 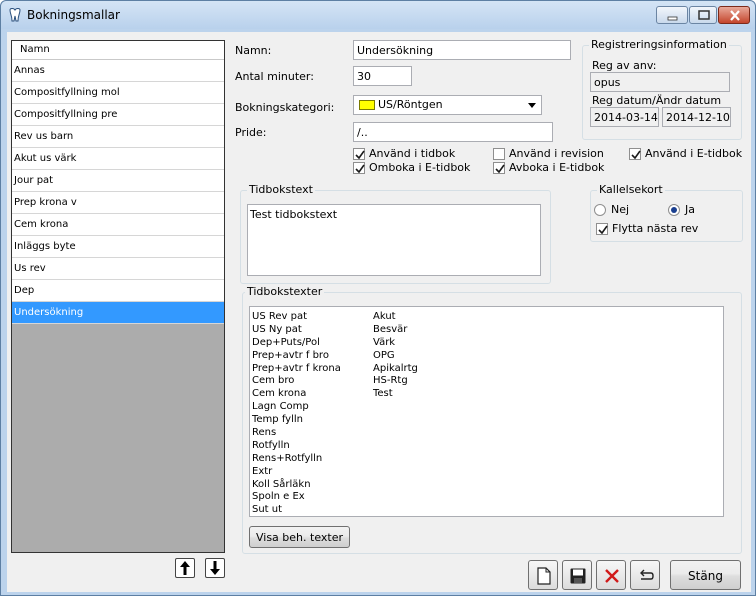 I want to click on list-item: Rens, so click(x=296, y=433).